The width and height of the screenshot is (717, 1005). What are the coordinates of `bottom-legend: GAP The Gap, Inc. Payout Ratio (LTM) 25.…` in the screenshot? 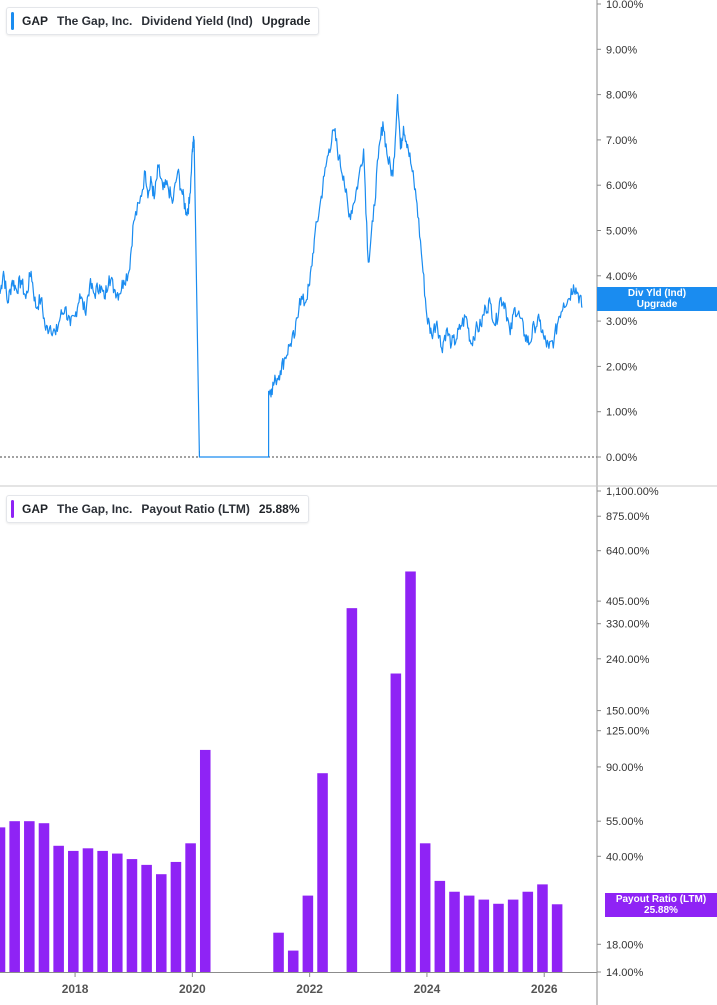 It's located at (157, 509).